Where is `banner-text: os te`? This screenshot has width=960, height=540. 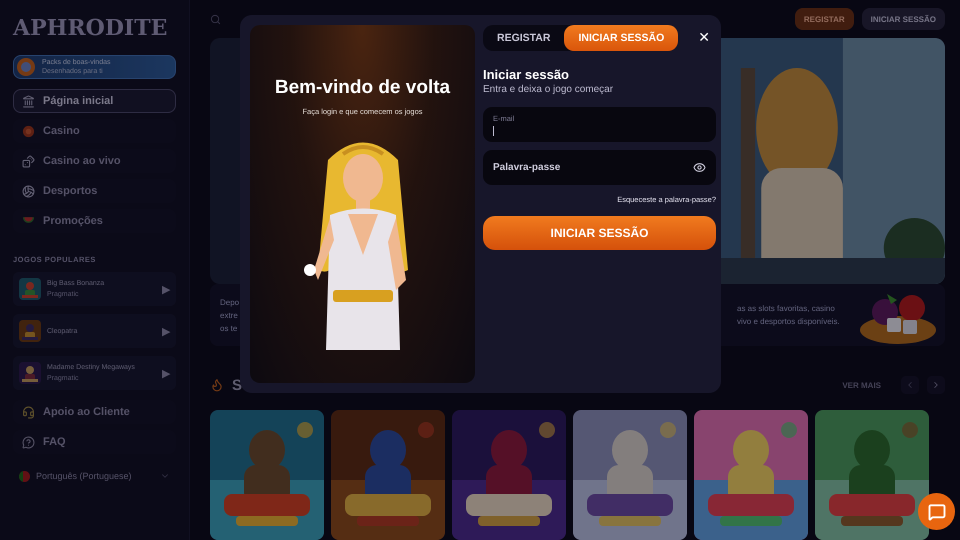 banner-text: os te is located at coordinates (229, 328).